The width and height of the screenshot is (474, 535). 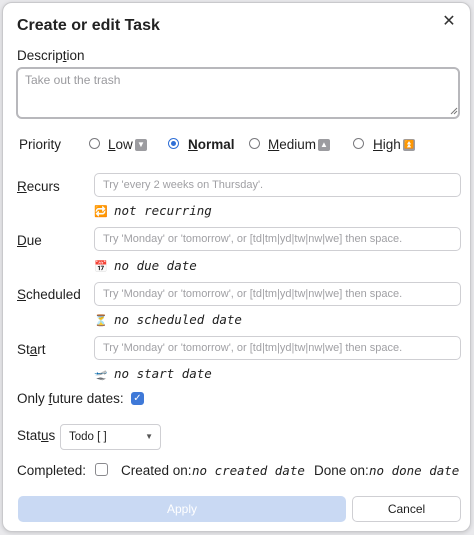 I want to click on completed-checkbox, so click(x=101, y=469).